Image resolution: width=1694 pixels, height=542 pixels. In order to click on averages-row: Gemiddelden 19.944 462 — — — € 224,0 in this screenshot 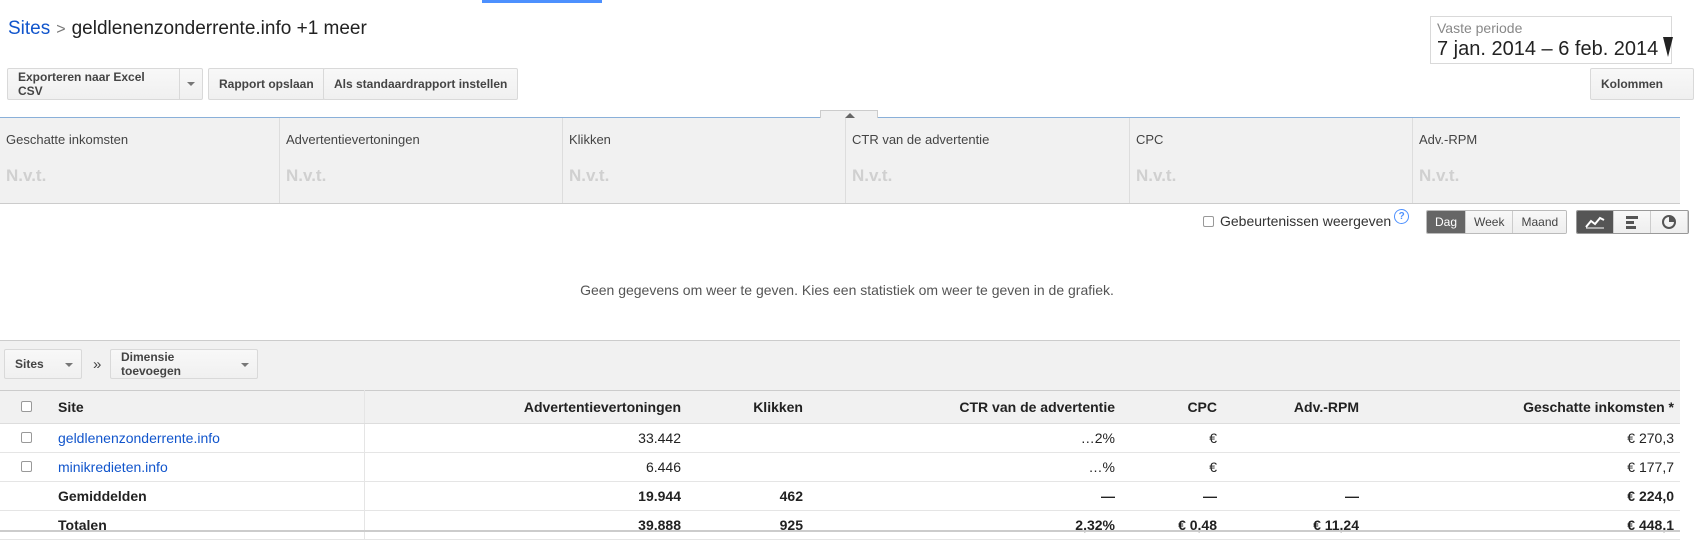, I will do `click(840, 496)`.